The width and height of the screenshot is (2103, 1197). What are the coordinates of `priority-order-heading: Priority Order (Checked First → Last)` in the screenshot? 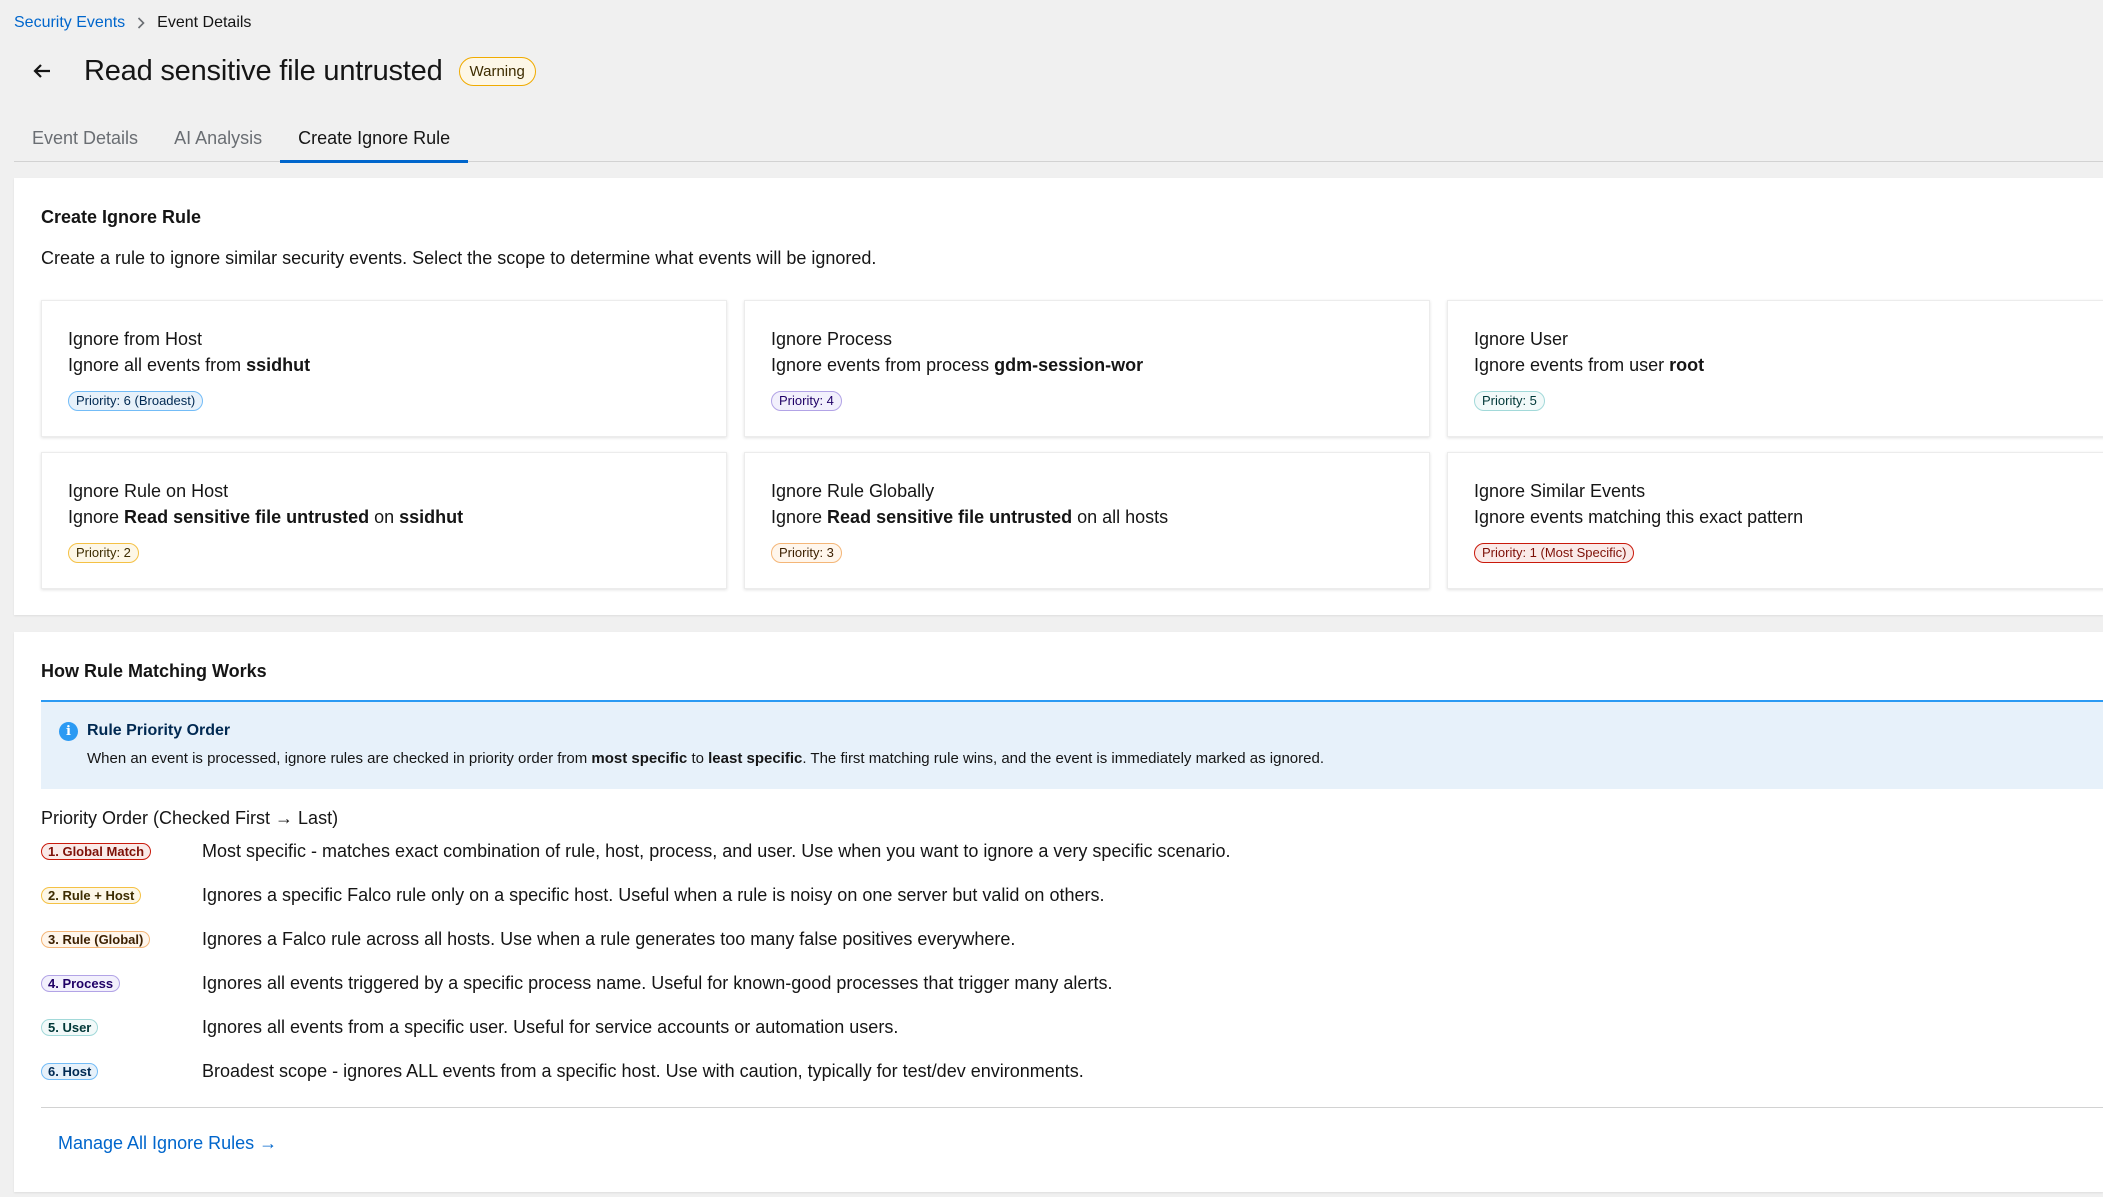 It's located at (190, 818).